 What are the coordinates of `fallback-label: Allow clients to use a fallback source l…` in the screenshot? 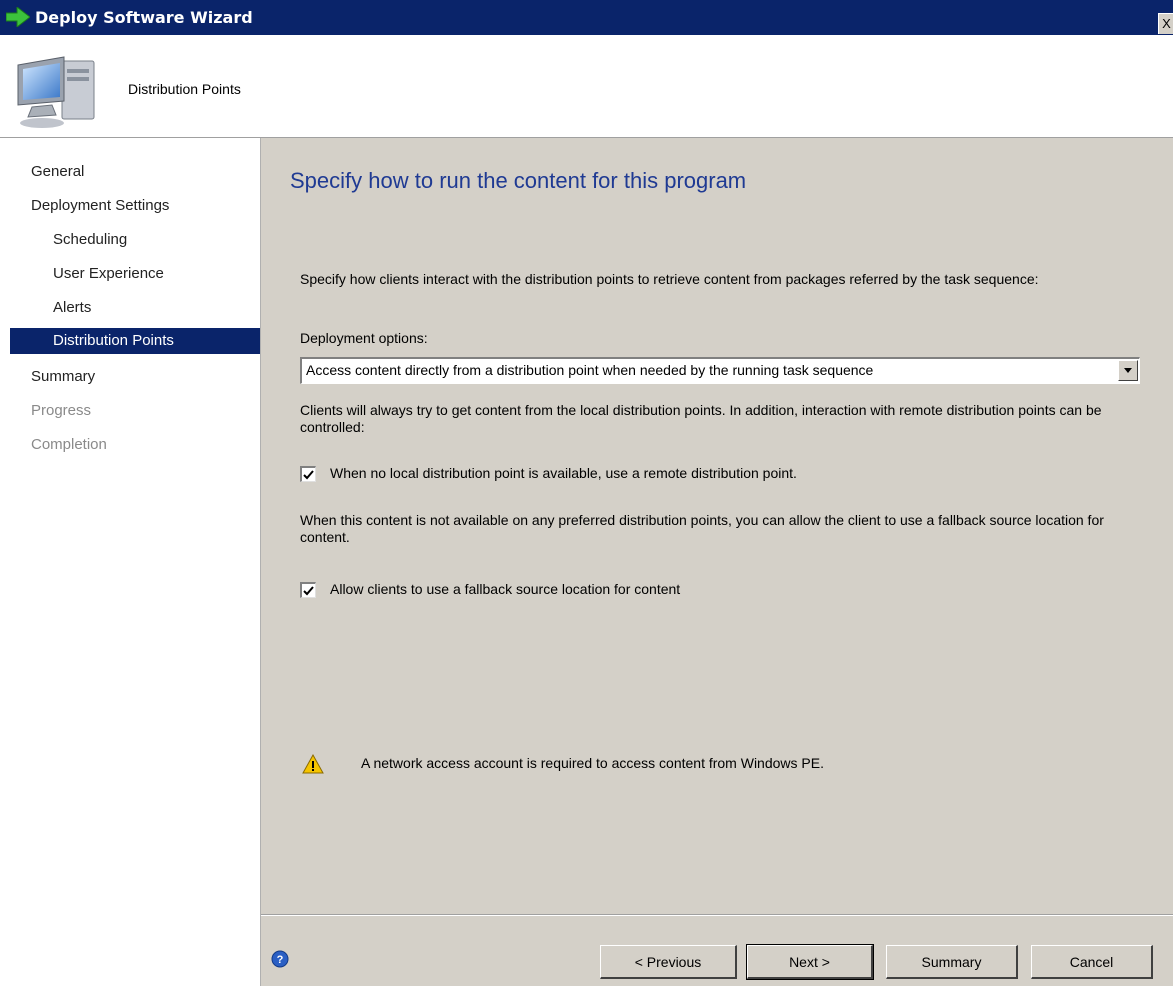 It's located at (505, 589).